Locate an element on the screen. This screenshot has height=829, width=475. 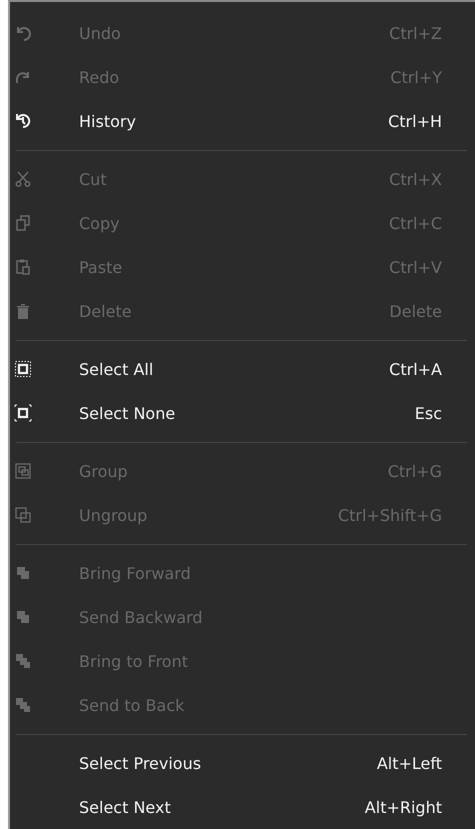
menu-item-label: Select Previous is located at coordinates (140, 763).